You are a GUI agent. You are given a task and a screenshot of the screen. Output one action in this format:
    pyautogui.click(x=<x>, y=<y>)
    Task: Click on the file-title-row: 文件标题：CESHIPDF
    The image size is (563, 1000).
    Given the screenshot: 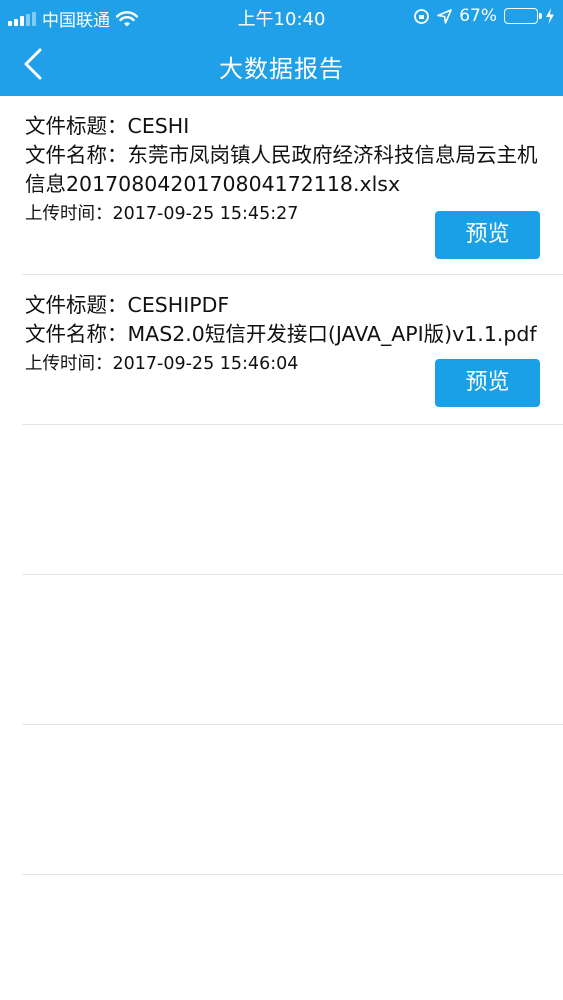 What is the action you would take?
    pyautogui.click(x=285, y=305)
    